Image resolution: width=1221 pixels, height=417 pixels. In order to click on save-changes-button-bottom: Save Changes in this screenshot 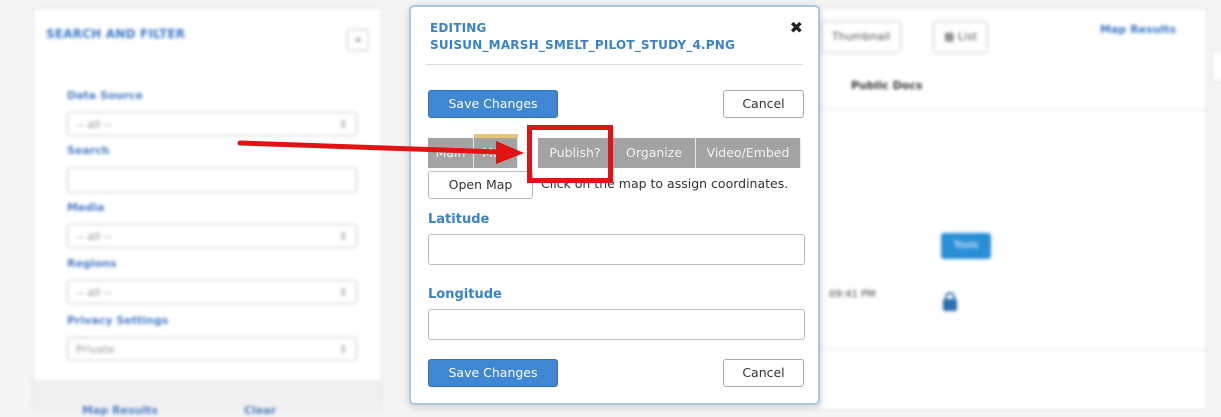, I will do `click(493, 373)`.